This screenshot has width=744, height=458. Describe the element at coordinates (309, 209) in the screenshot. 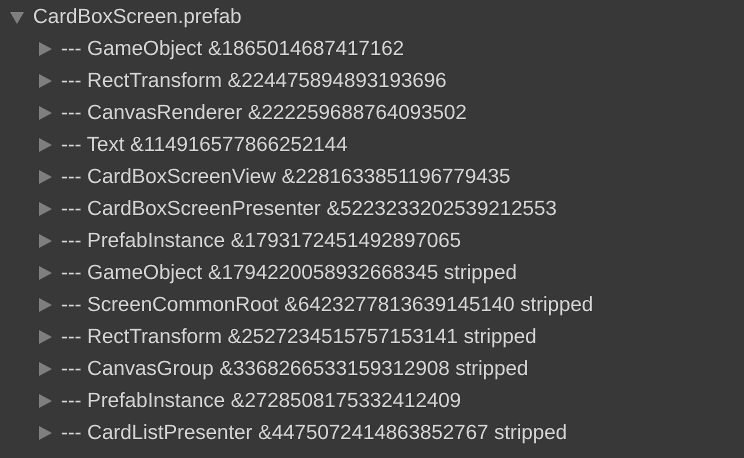

I see `tree-item-label: --- CardBoxScreenPresenter &5223233202539212553` at that location.